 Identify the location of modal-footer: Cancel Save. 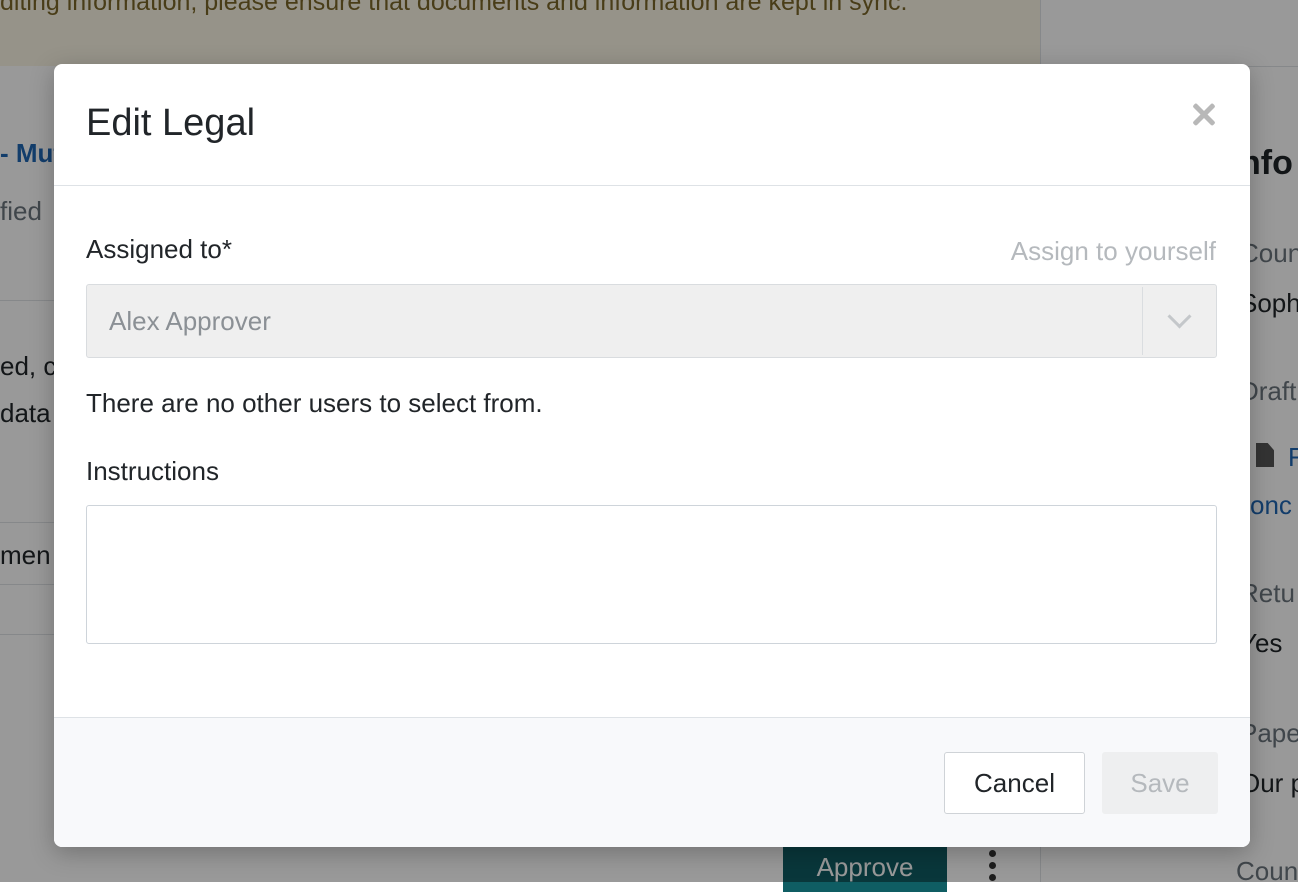
(652, 782).